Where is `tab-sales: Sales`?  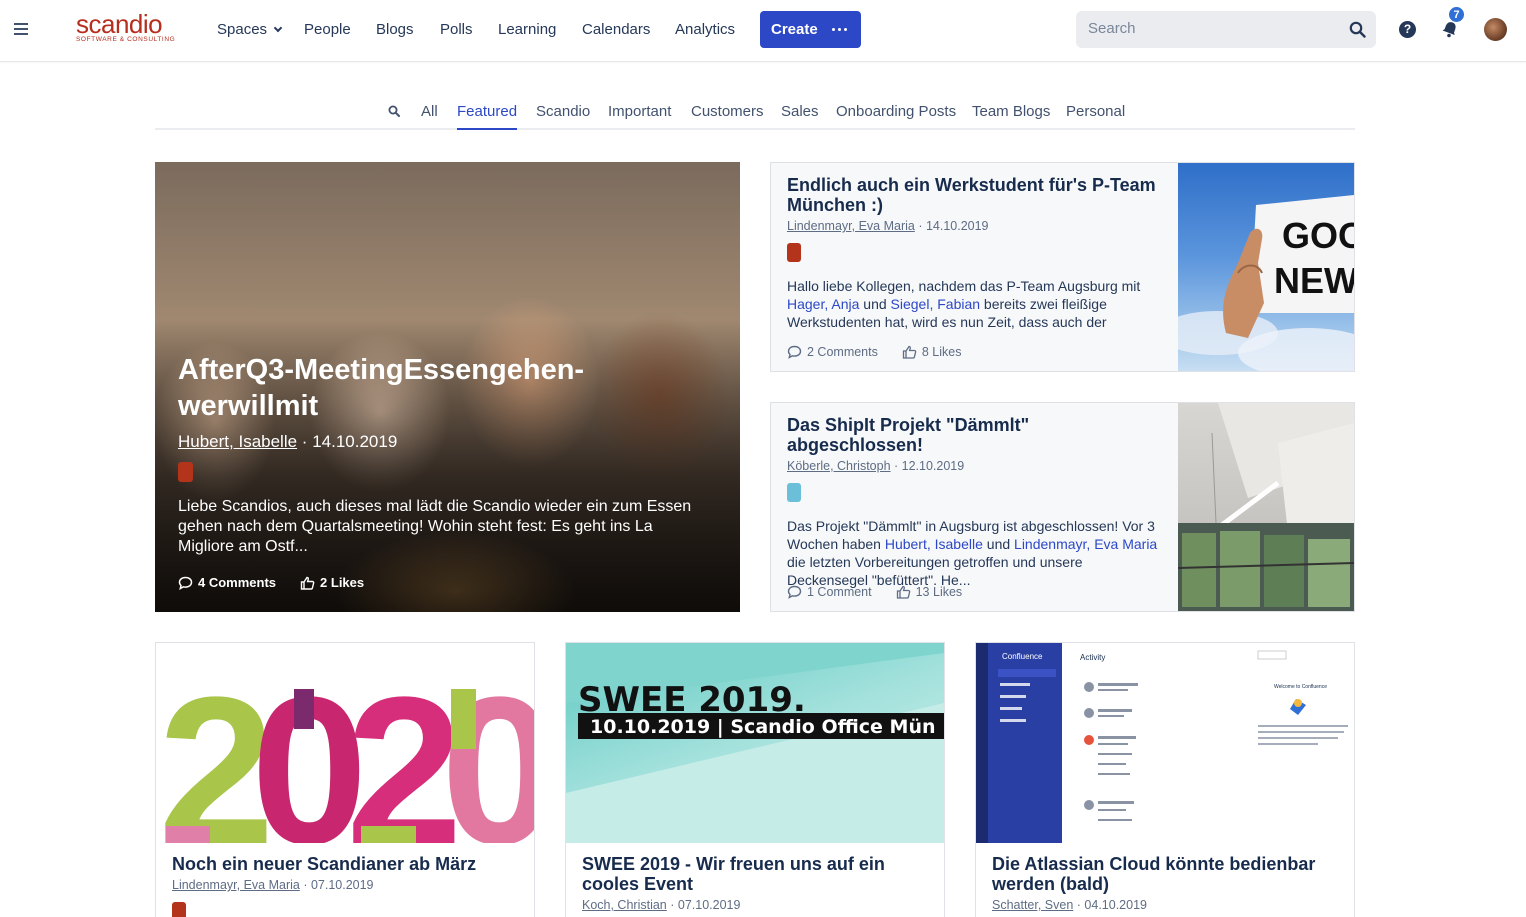
tab-sales: Sales is located at coordinates (800, 116).